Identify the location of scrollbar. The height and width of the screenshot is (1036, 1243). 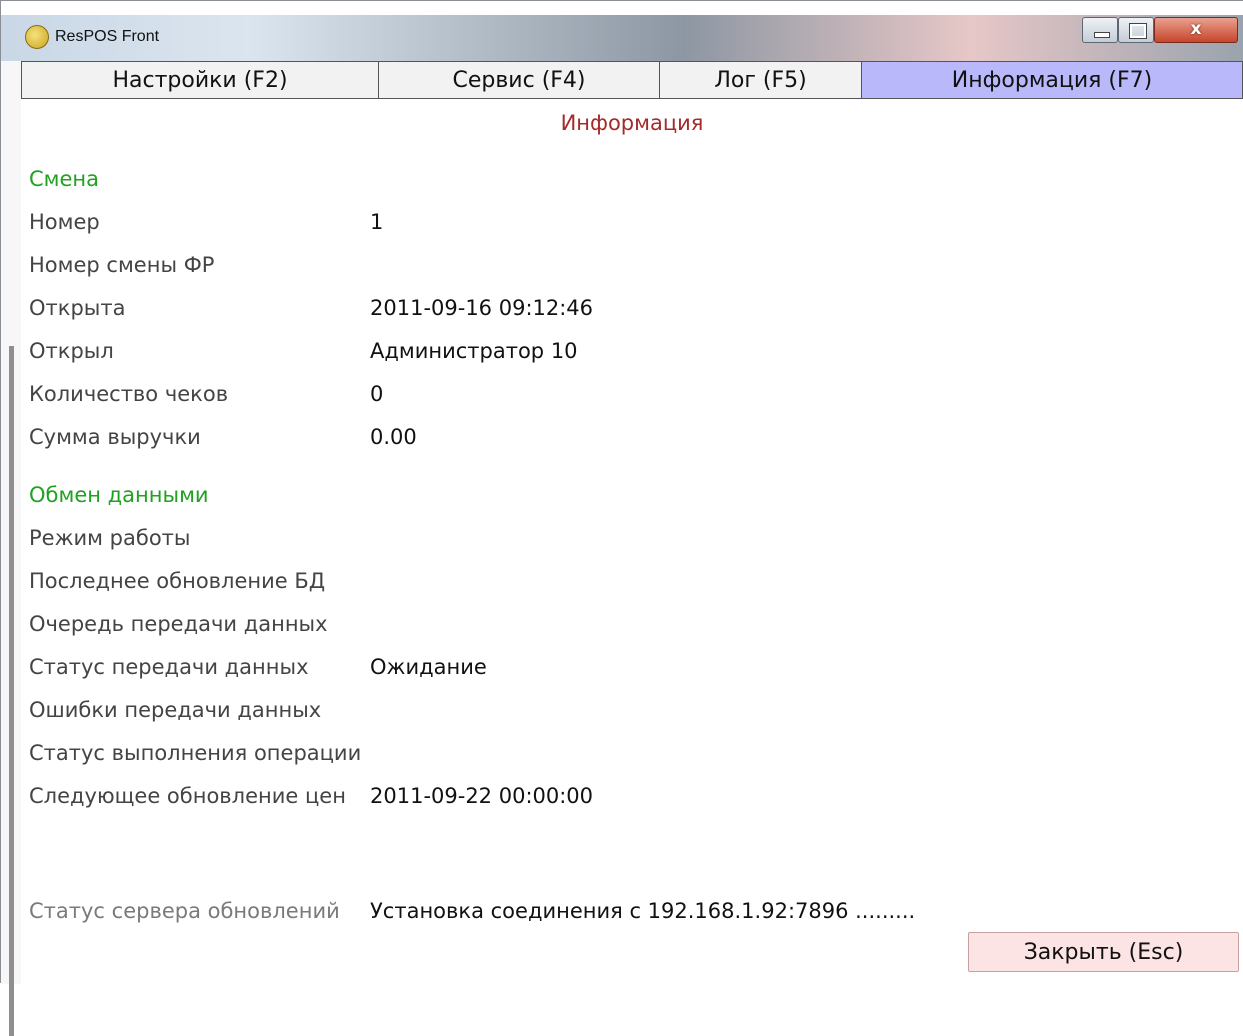
(11, 691).